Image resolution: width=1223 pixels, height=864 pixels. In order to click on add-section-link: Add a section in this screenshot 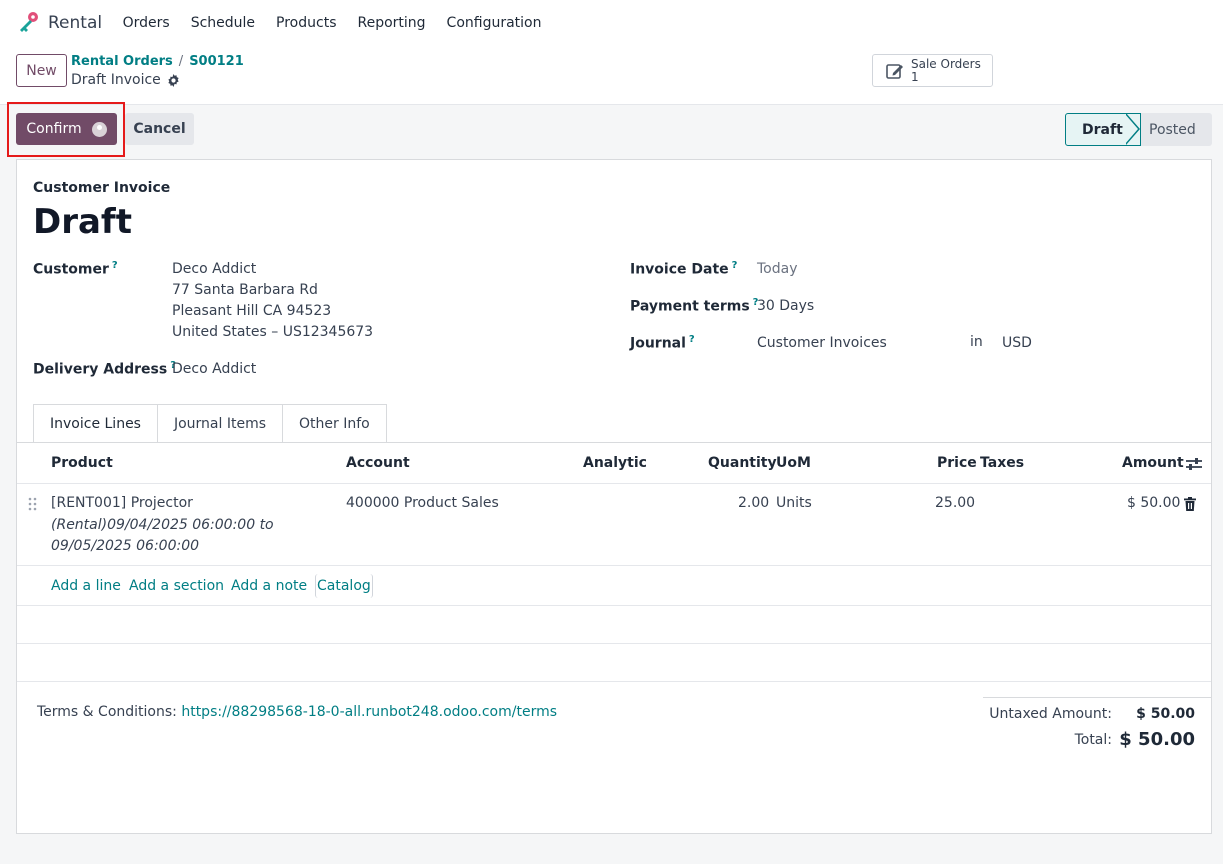, I will do `click(176, 586)`.